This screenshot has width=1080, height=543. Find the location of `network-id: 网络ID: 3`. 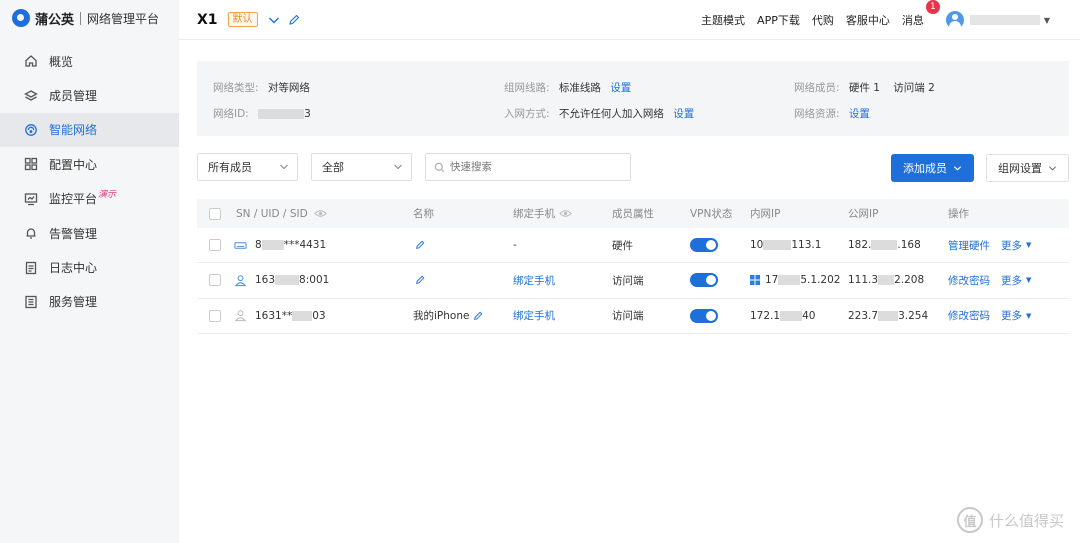

network-id: 网络ID: 3 is located at coordinates (262, 114).